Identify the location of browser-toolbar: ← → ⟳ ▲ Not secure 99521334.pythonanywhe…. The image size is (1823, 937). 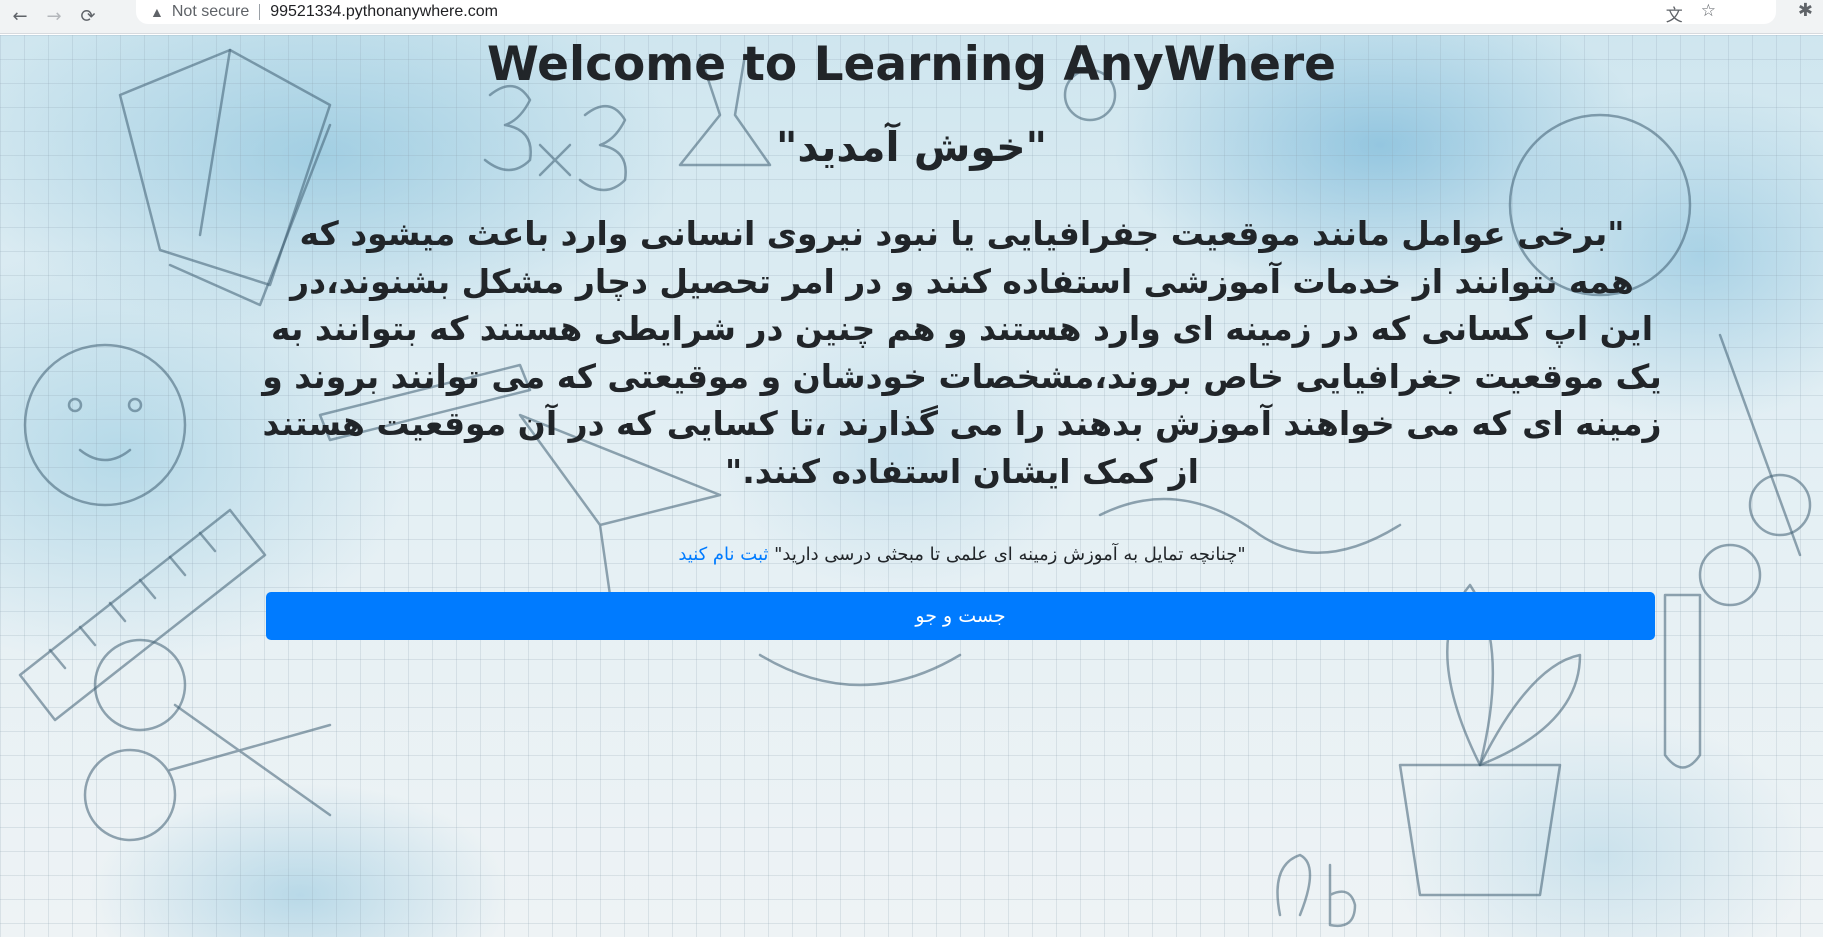
(911, 17).